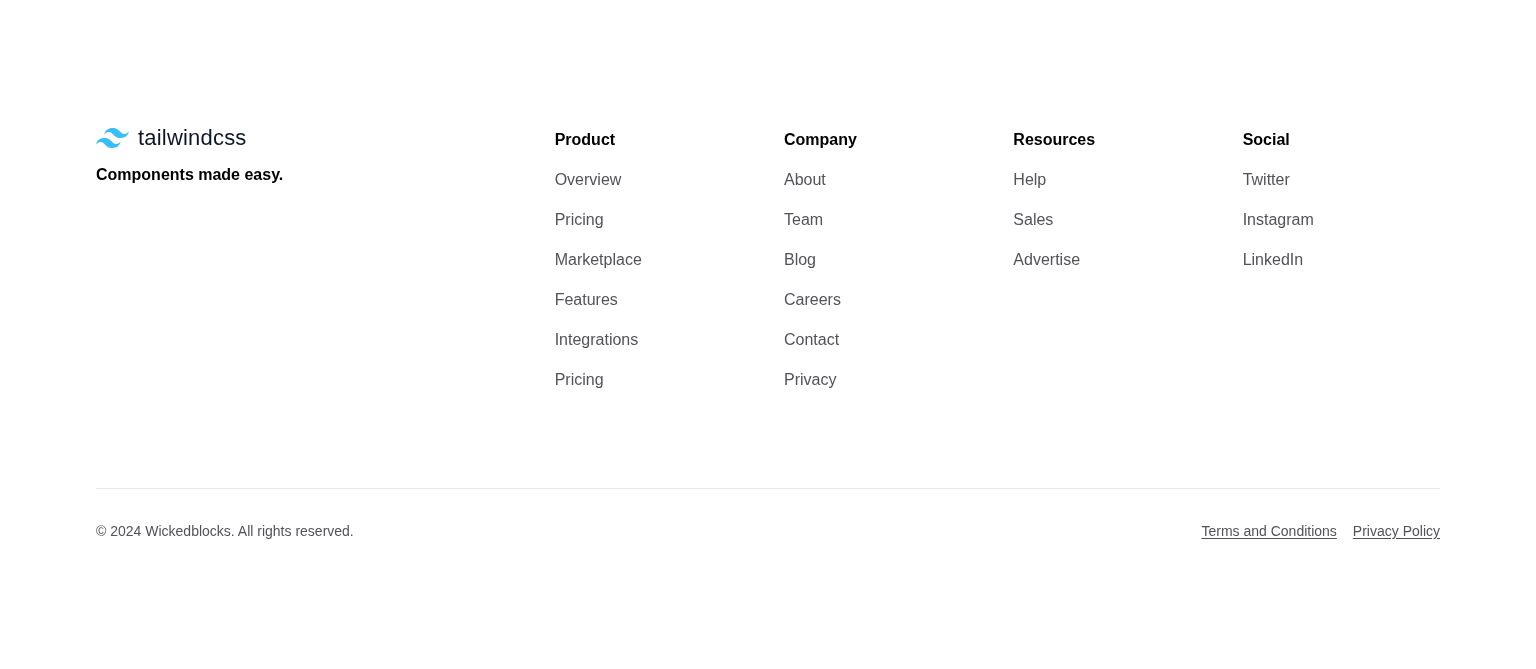 Image resolution: width=1536 pixels, height=669 pixels. I want to click on footer-link: LinkedIn, so click(1273, 260).